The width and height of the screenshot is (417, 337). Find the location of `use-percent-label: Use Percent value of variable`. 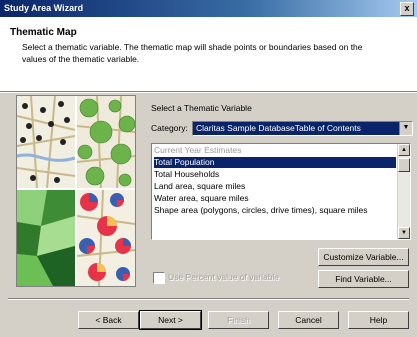

use-percent-label: Use Percent value of variable is located at coordinates (224, 277).